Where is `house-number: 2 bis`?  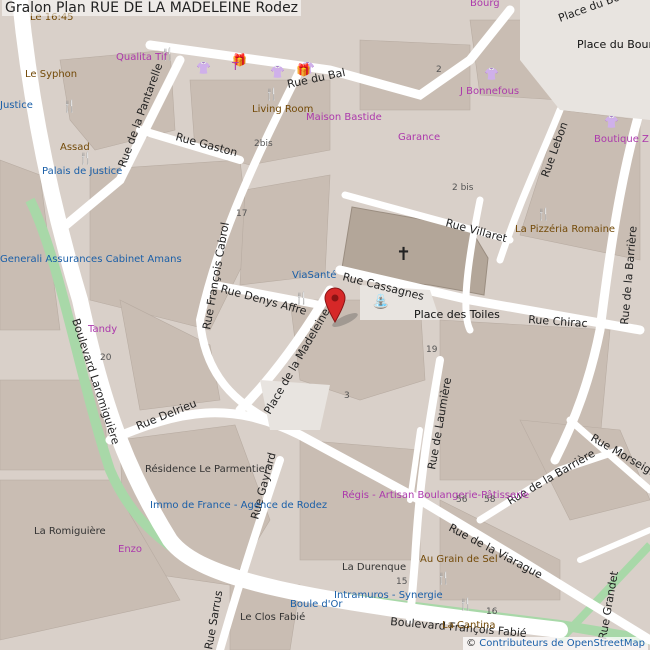
house-number: 2 bis is located at coordinates (463, 188).